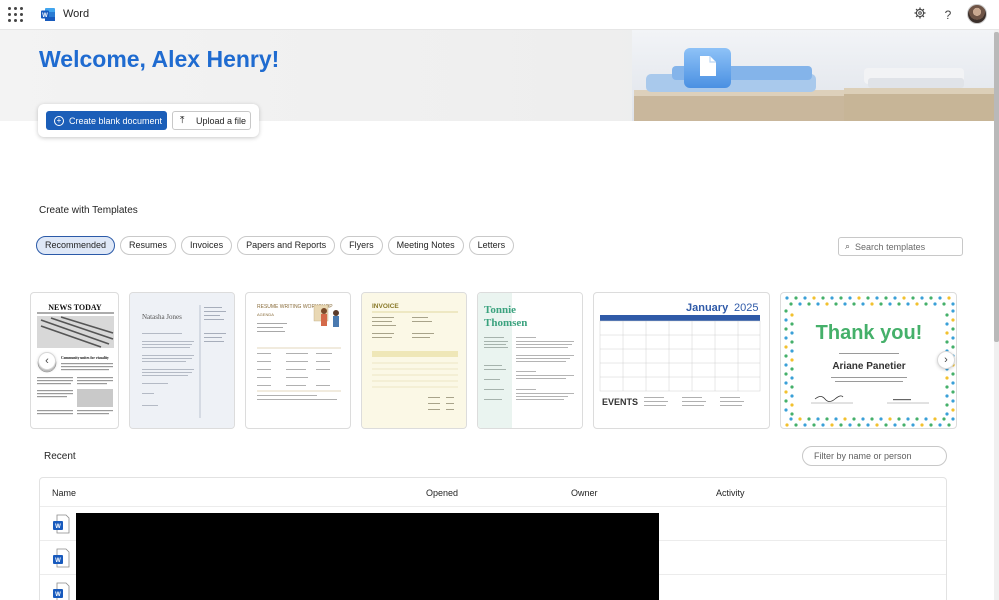 This screenshot has width=999, height=600. What do you see at coordinates (299, 352) in the screenshot?
I see `workshop-thumbnail: RESUME WRITING WORKSHOP AGENDA` at bounding box center [299, 352].